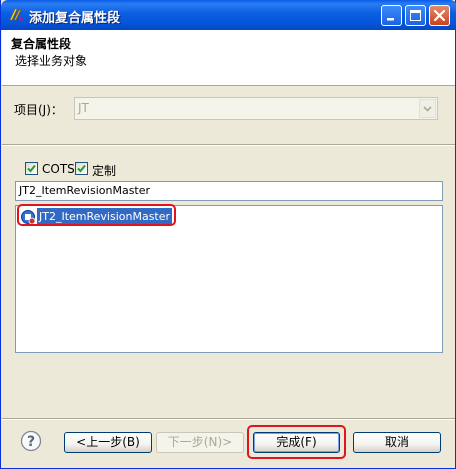  I want to click on page-title: 复合属性段, so click(41, 44).